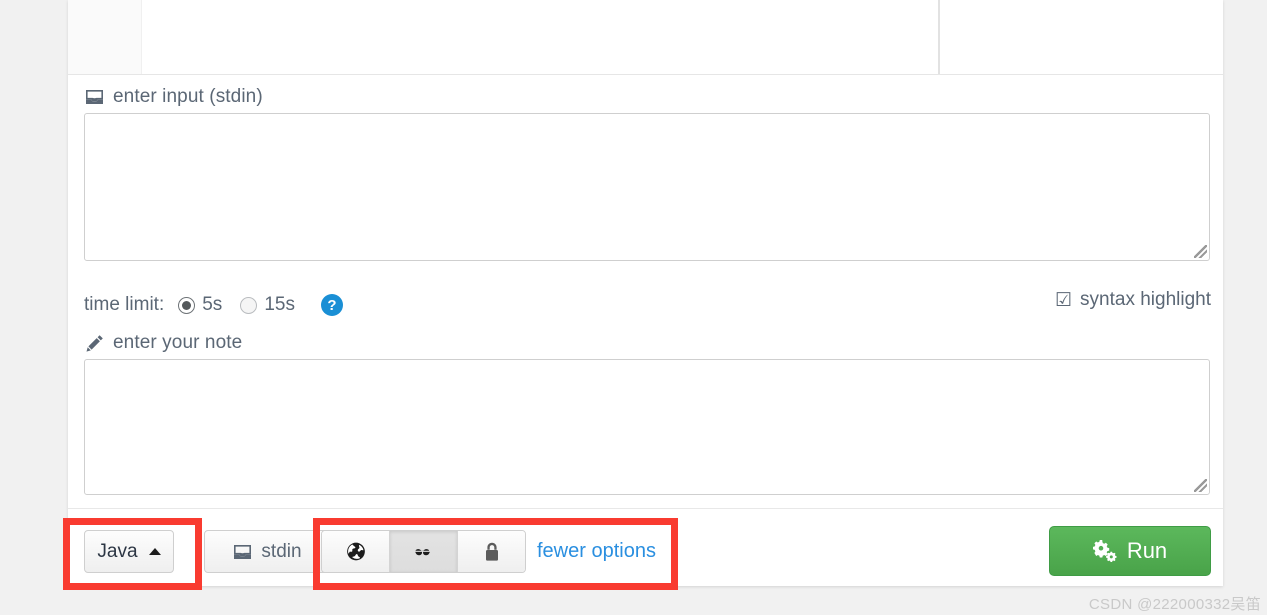 The image size is (1267, 615). What do you see at coordinates (249, 305) in the screenshot?
I see `radio-15s` at bounding box center [249, 305].